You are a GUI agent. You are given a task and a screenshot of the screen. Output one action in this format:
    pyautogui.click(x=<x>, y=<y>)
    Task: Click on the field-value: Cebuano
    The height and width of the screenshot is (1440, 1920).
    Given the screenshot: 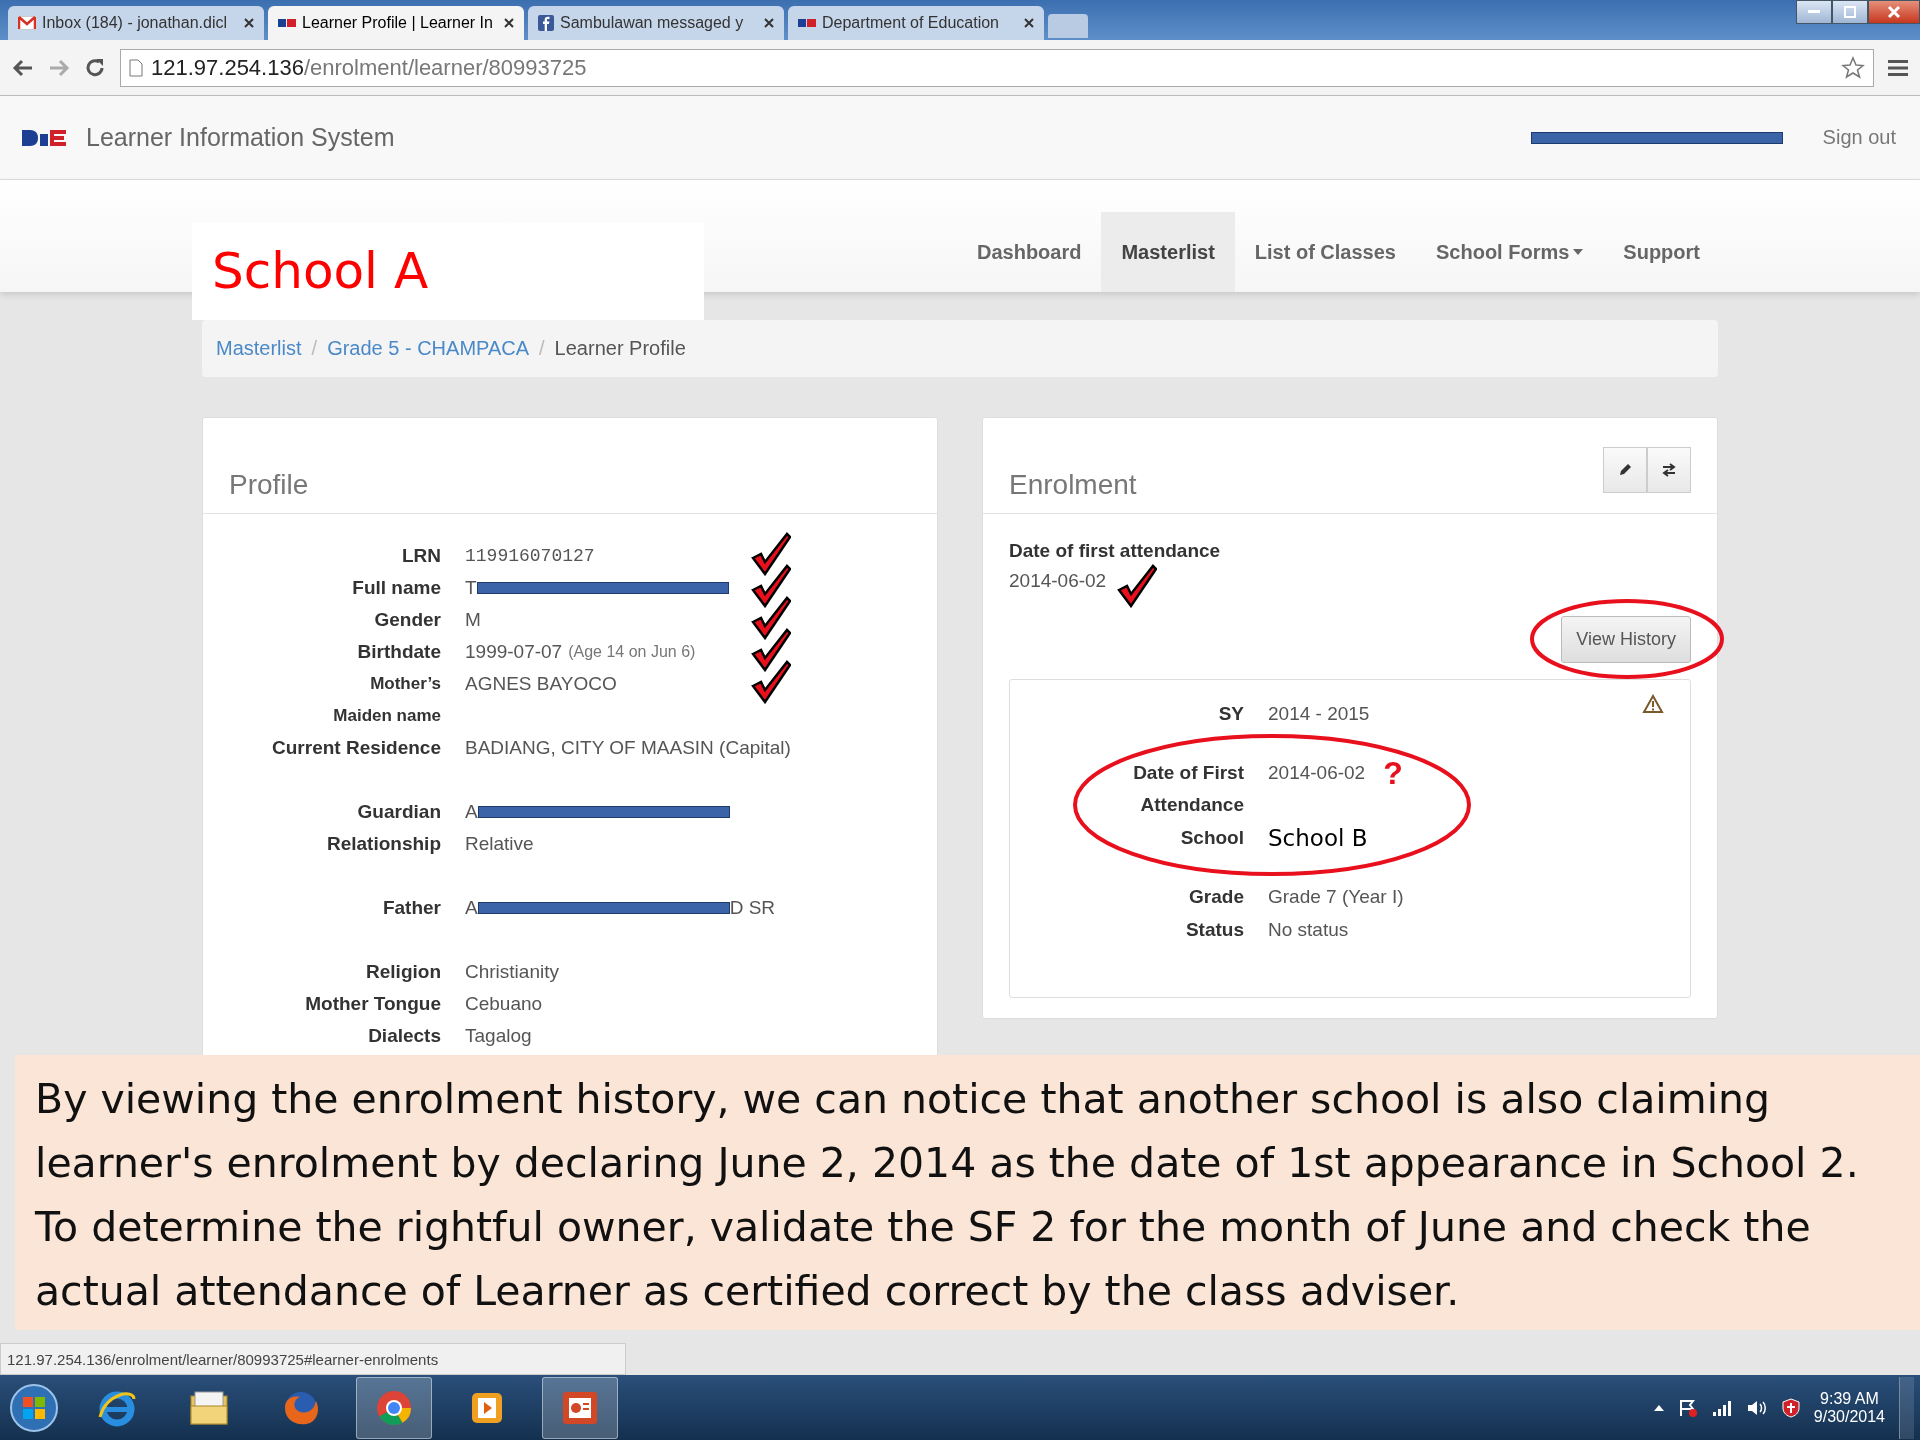 What is the action you would take?
    pyautogui.click(x=504, y=1004)
    